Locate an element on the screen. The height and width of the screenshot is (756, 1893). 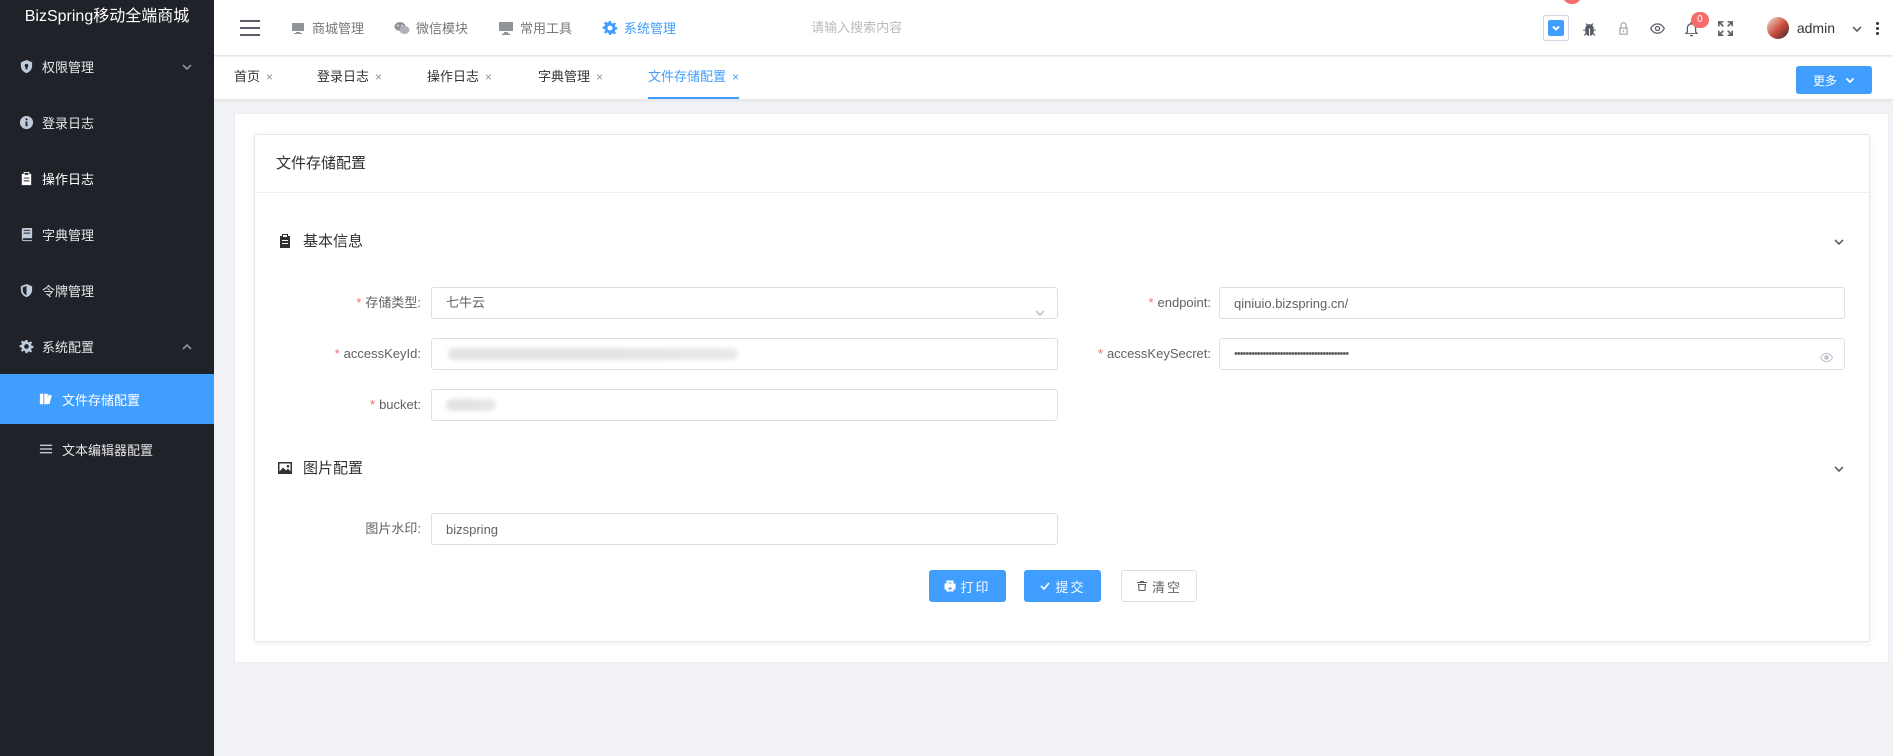
image-icon is located at coordinates (285, 468).